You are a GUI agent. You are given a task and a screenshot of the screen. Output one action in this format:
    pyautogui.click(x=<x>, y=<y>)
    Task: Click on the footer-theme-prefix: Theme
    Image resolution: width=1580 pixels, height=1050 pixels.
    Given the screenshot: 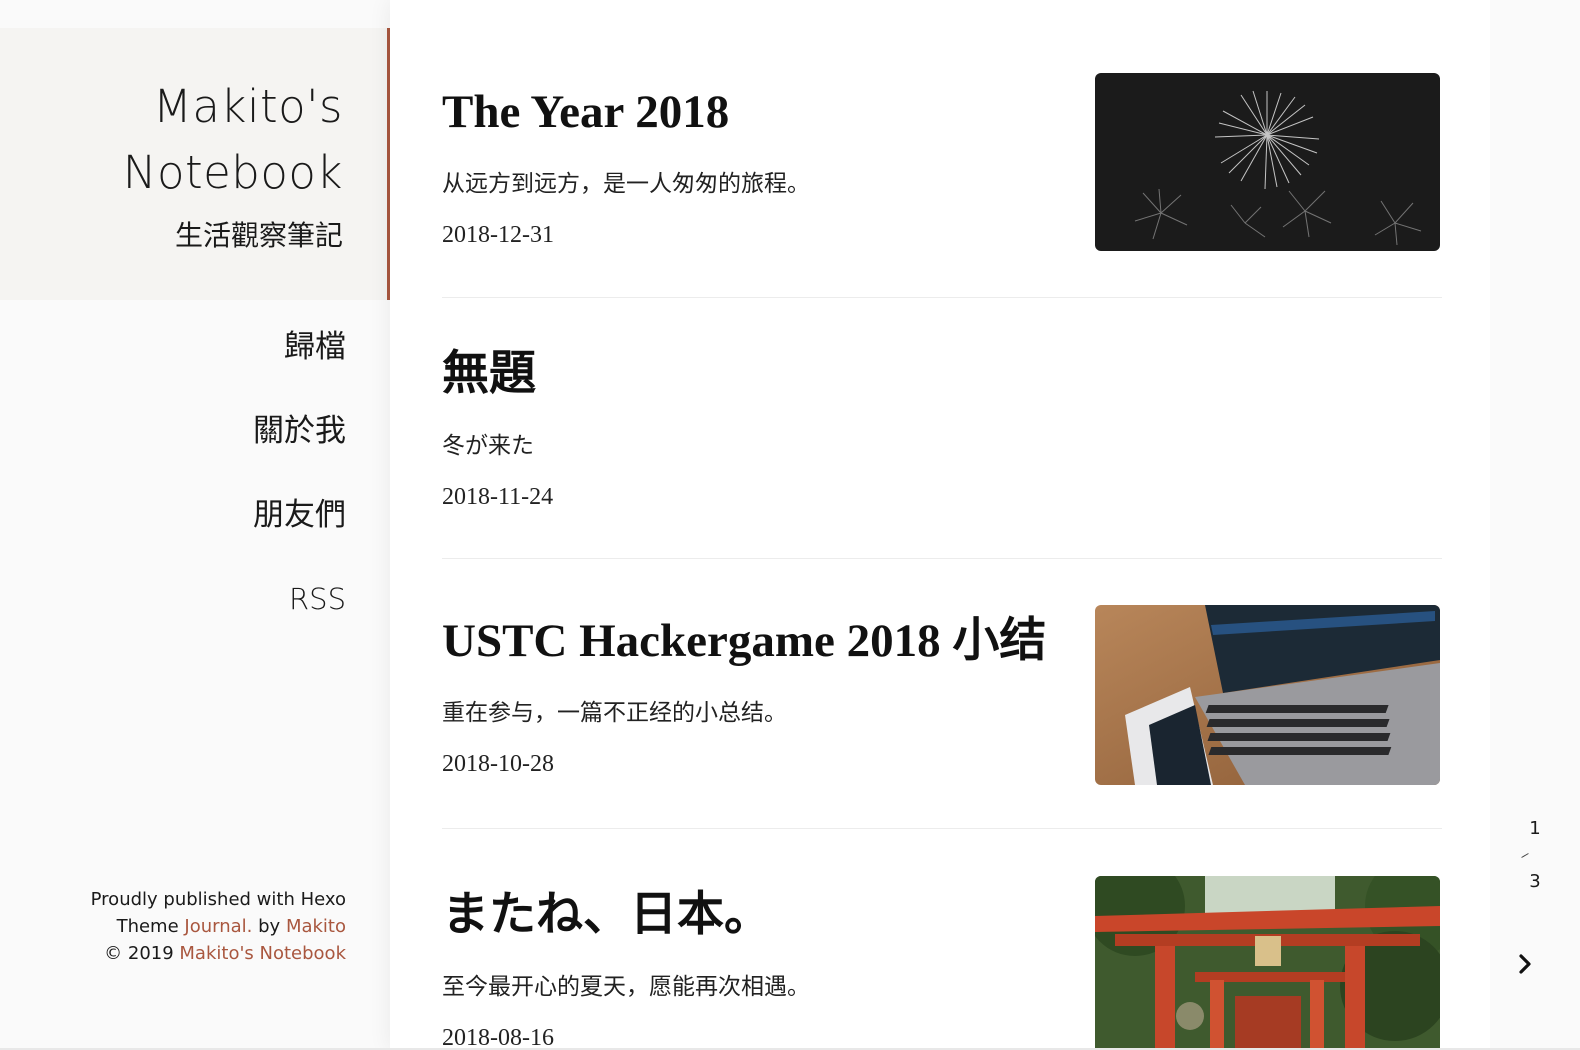 What is the action you would take?
    pyautogui.click(x=147, y=926)
    